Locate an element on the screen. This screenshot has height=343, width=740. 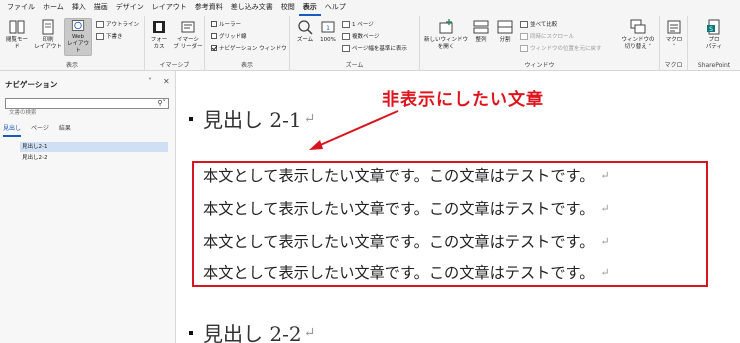
menu-view: 表示 is located at coordinates (309, 8).